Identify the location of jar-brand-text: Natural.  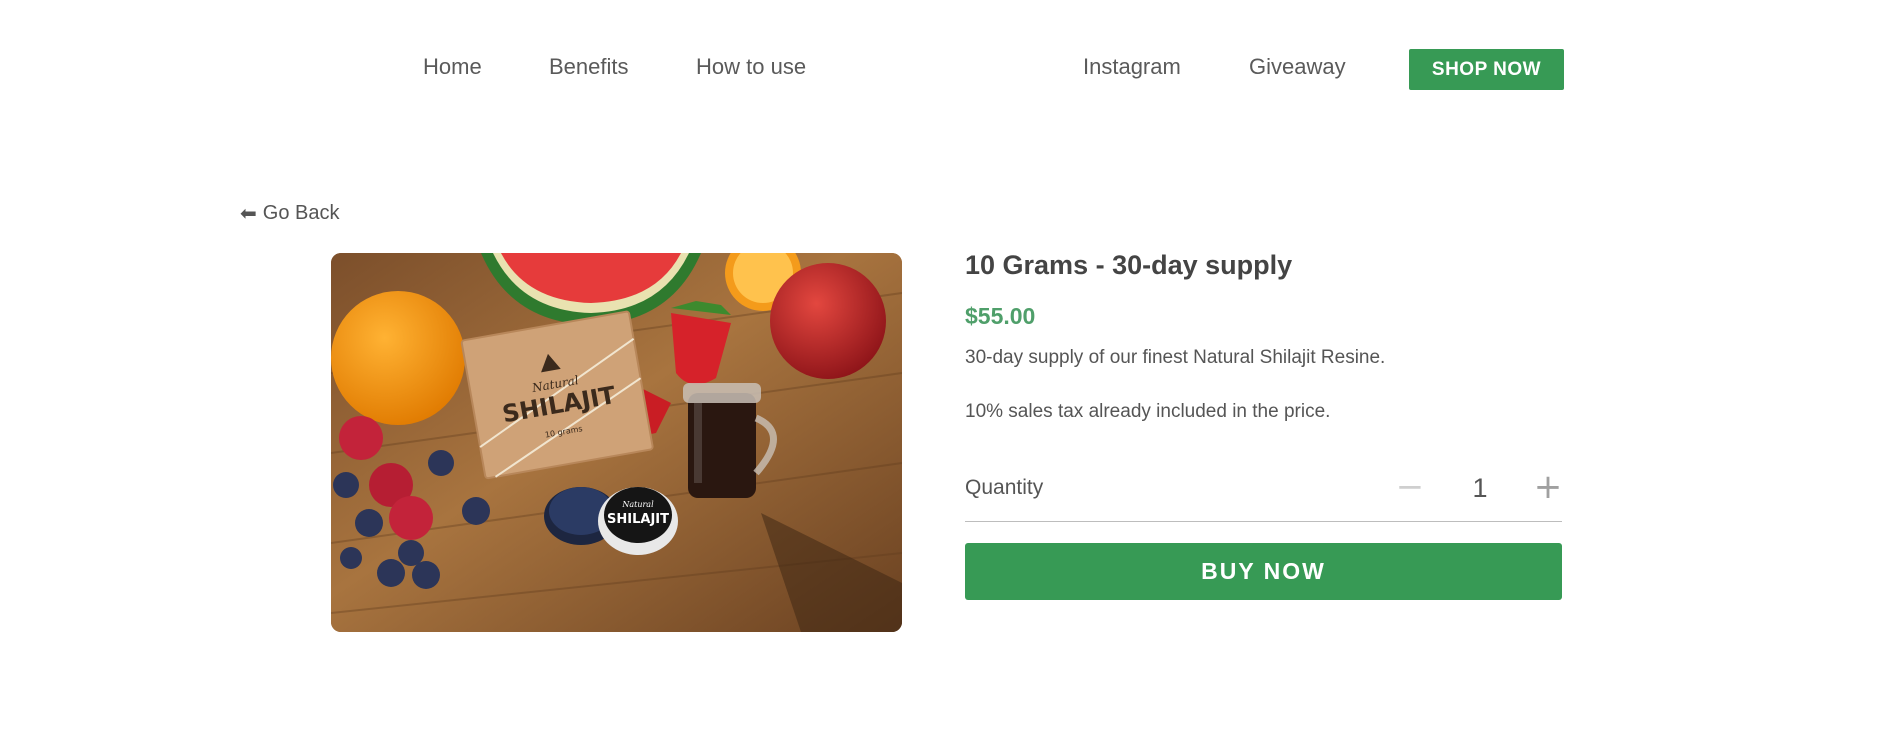
(637, 504).